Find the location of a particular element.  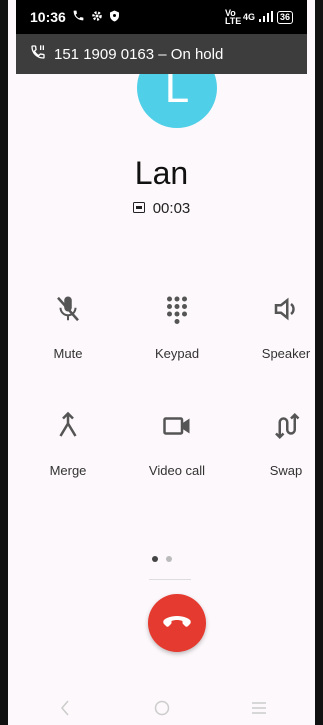

on-hold-banner: 151 1909 0163 – On hold is located at coordinates (161, 54).